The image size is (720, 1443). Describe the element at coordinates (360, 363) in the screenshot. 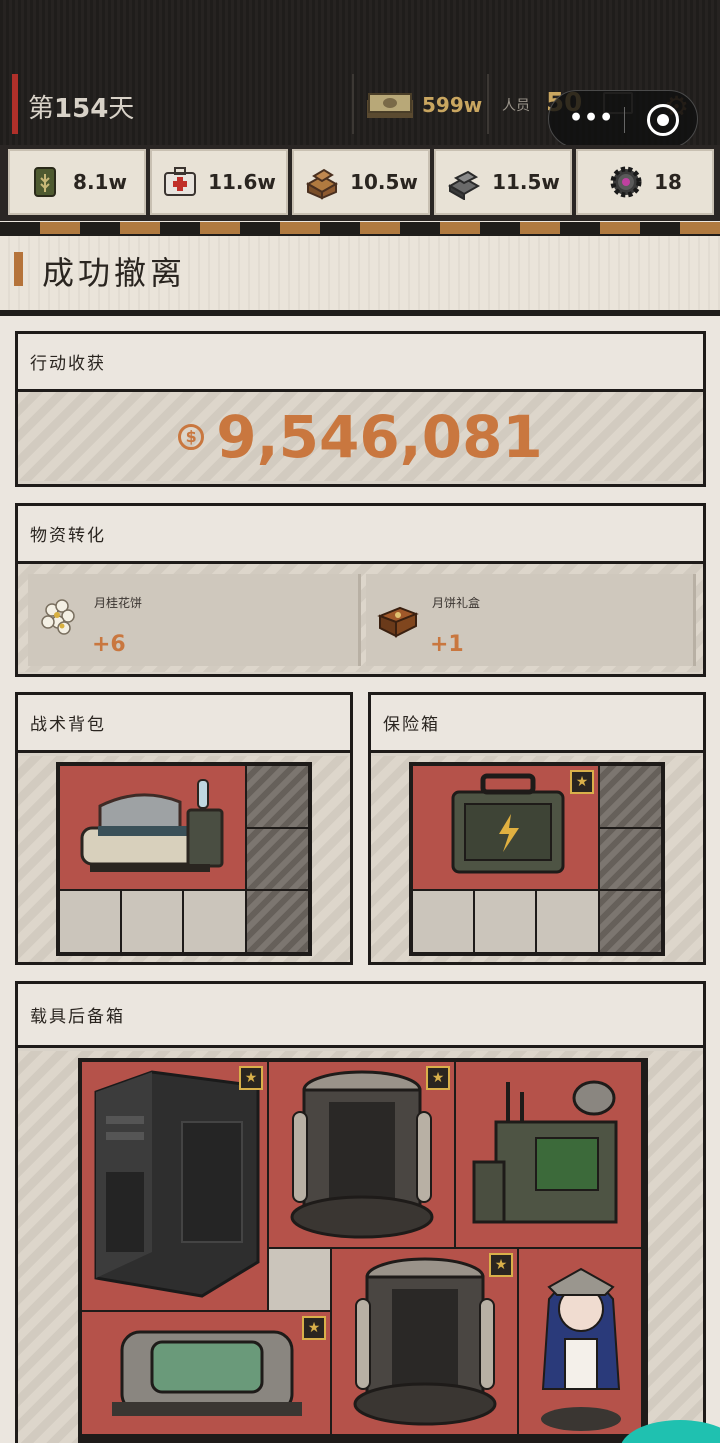

I see `panel-title: 行动收获` at that location.